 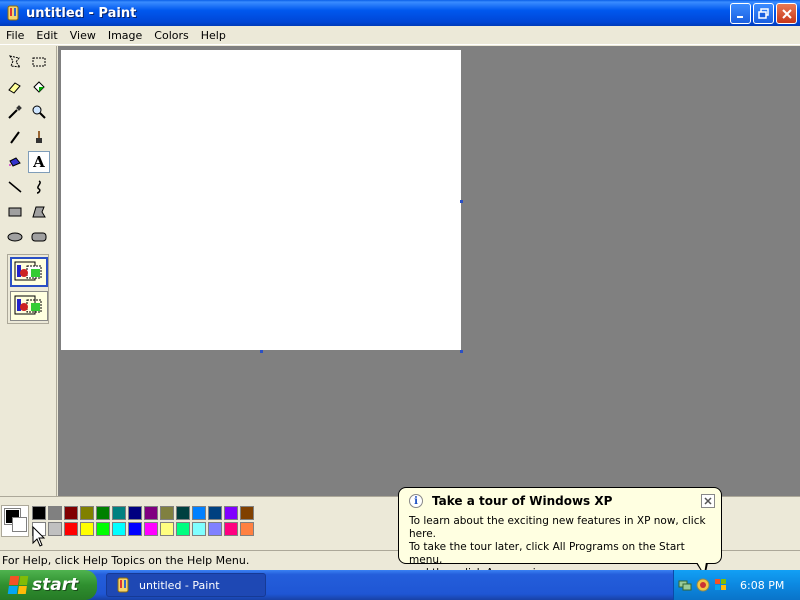 I want to click on resize-handle-bottom, so click(x=261, y=351).